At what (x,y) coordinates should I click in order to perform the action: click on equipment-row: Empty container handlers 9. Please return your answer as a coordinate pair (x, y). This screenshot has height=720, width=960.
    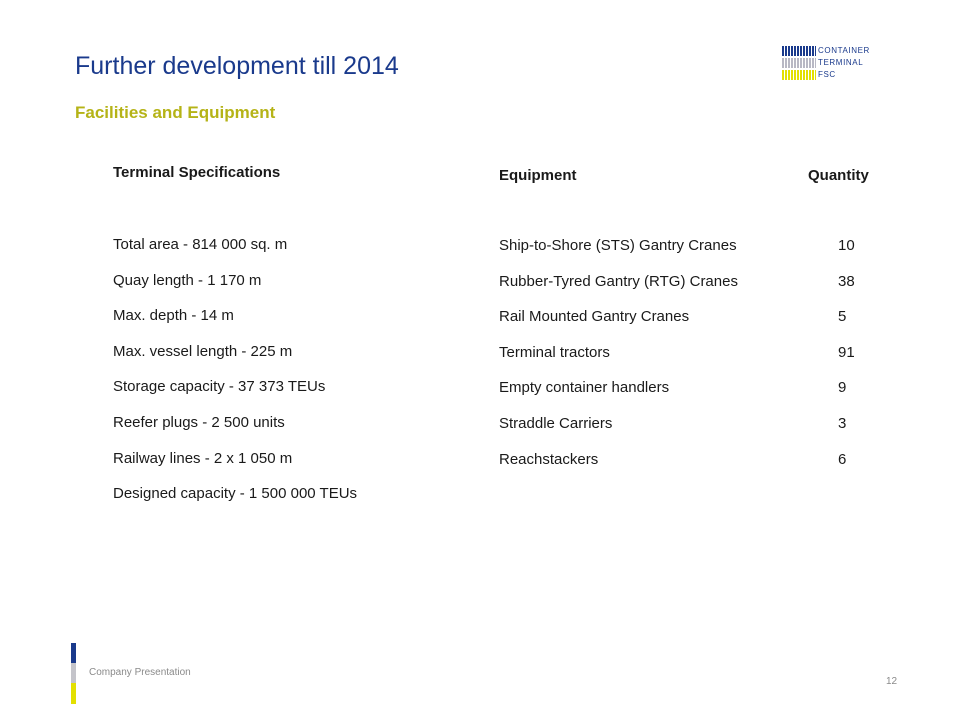
    Looking at the image, I should click on (689, 396).